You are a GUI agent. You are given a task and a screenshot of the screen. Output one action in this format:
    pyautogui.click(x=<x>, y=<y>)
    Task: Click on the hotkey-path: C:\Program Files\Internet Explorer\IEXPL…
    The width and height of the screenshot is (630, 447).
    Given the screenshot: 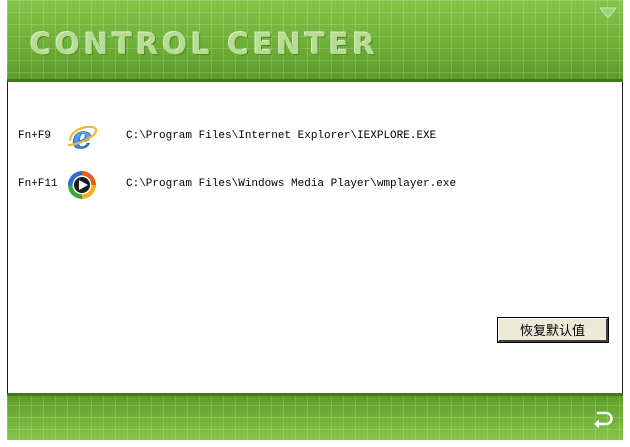 What is the action you would take?
    pyautogui.click(x=281, y=136)
    